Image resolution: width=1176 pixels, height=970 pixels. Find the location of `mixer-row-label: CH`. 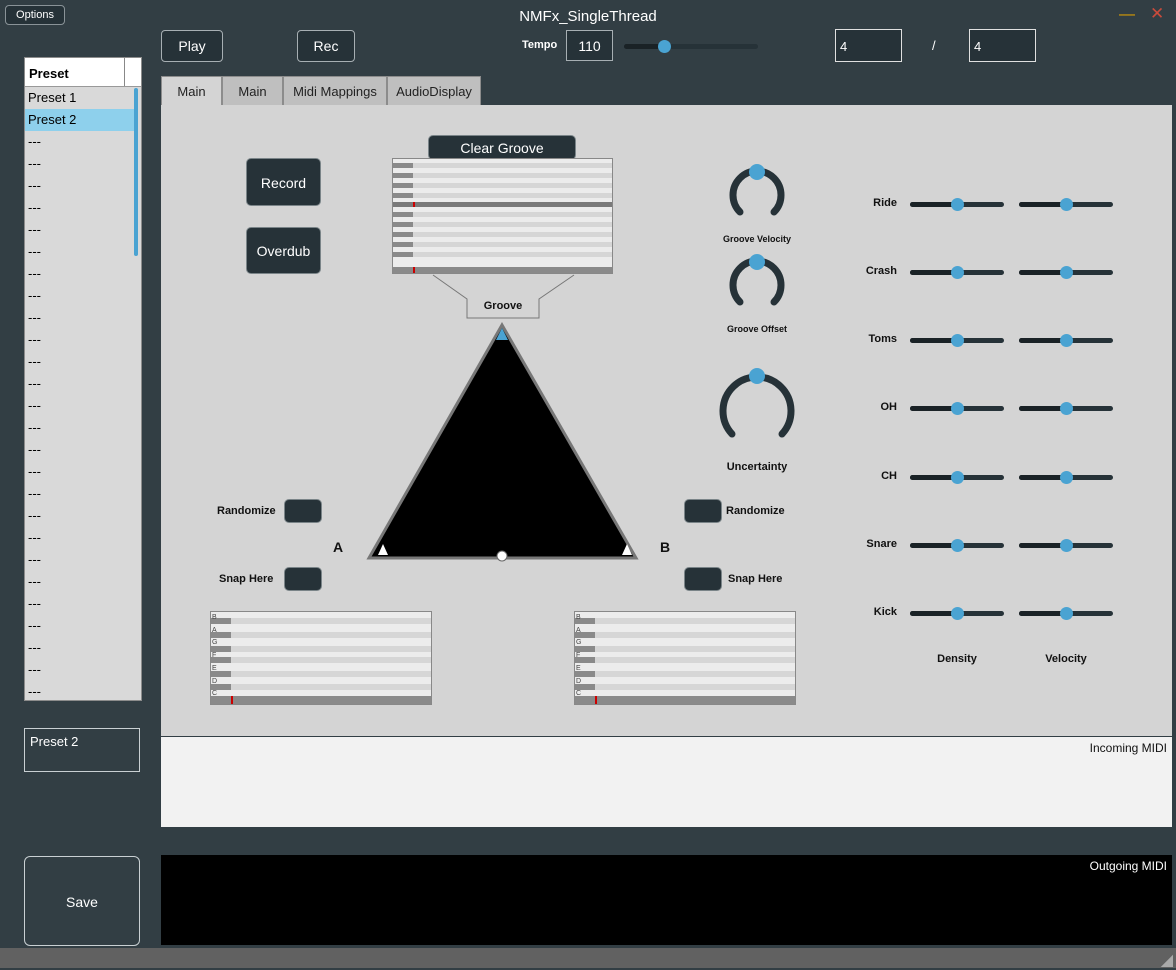

mixer-row-label: CH is located at coordinates (889, 476).